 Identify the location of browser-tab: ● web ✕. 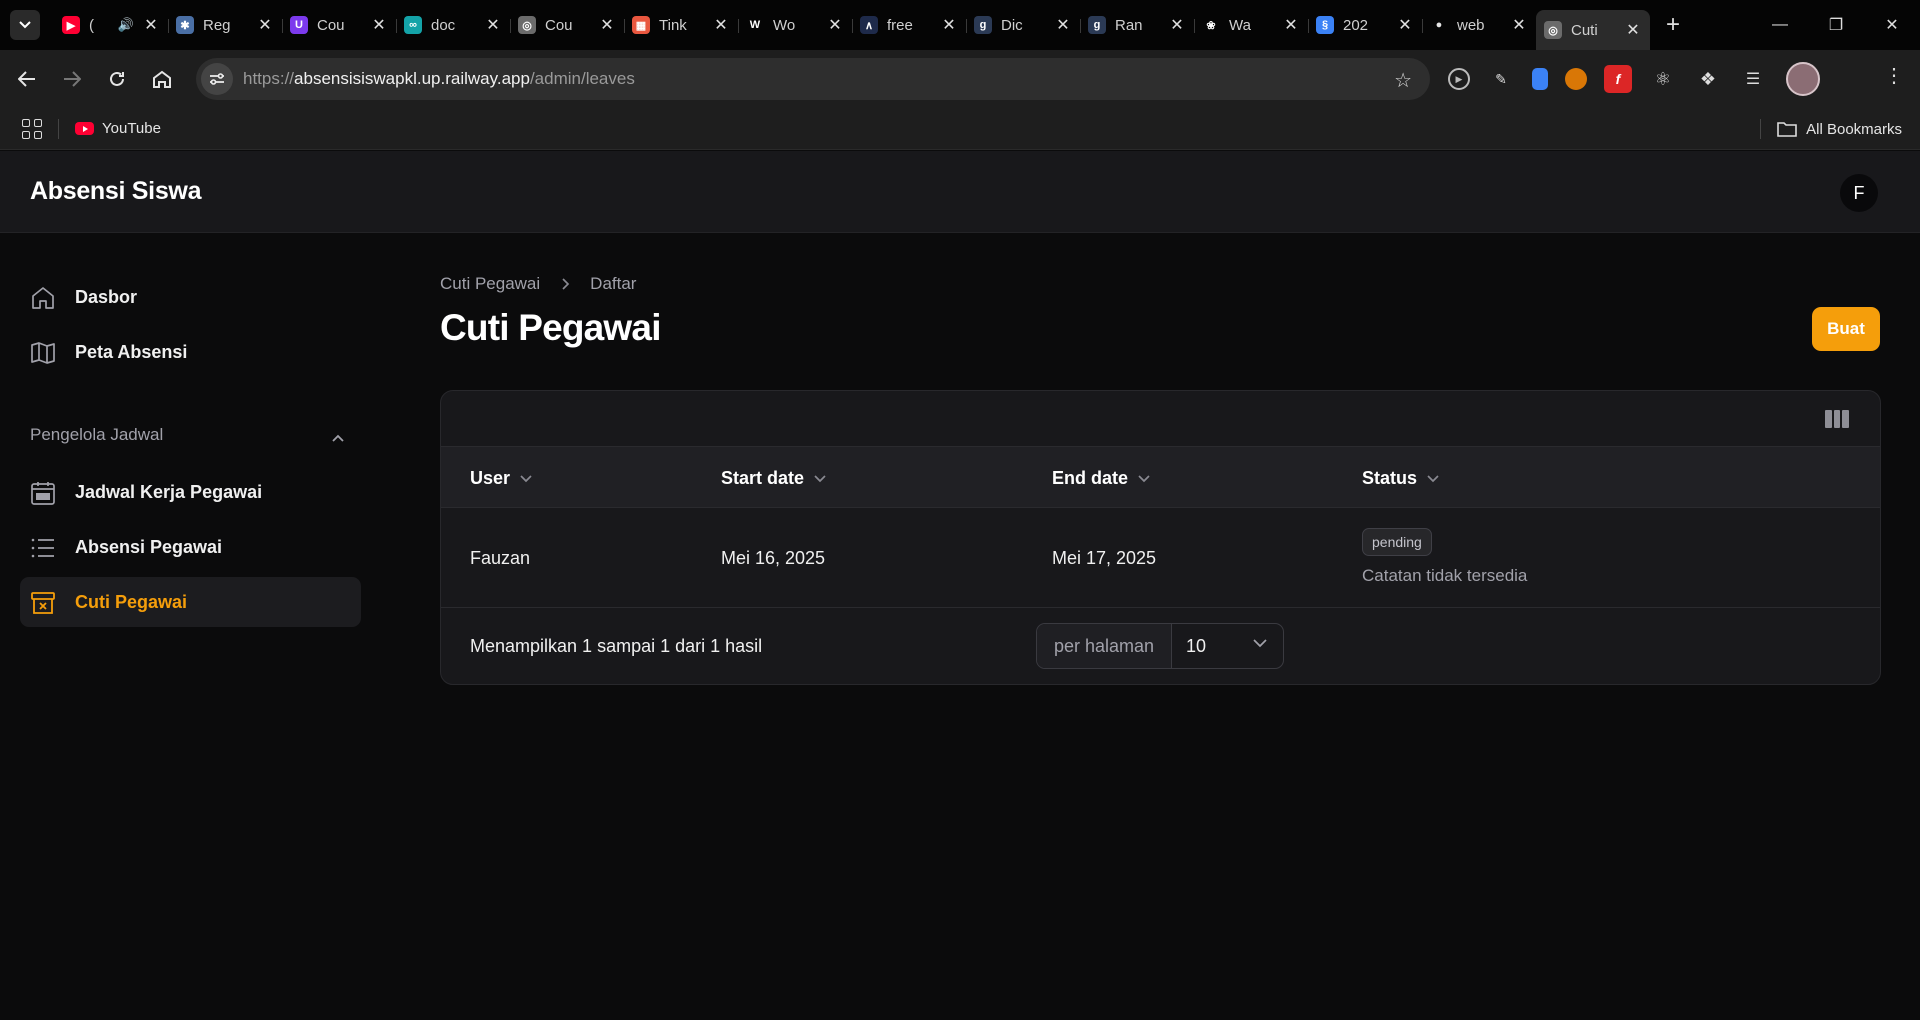
(1479, 25).